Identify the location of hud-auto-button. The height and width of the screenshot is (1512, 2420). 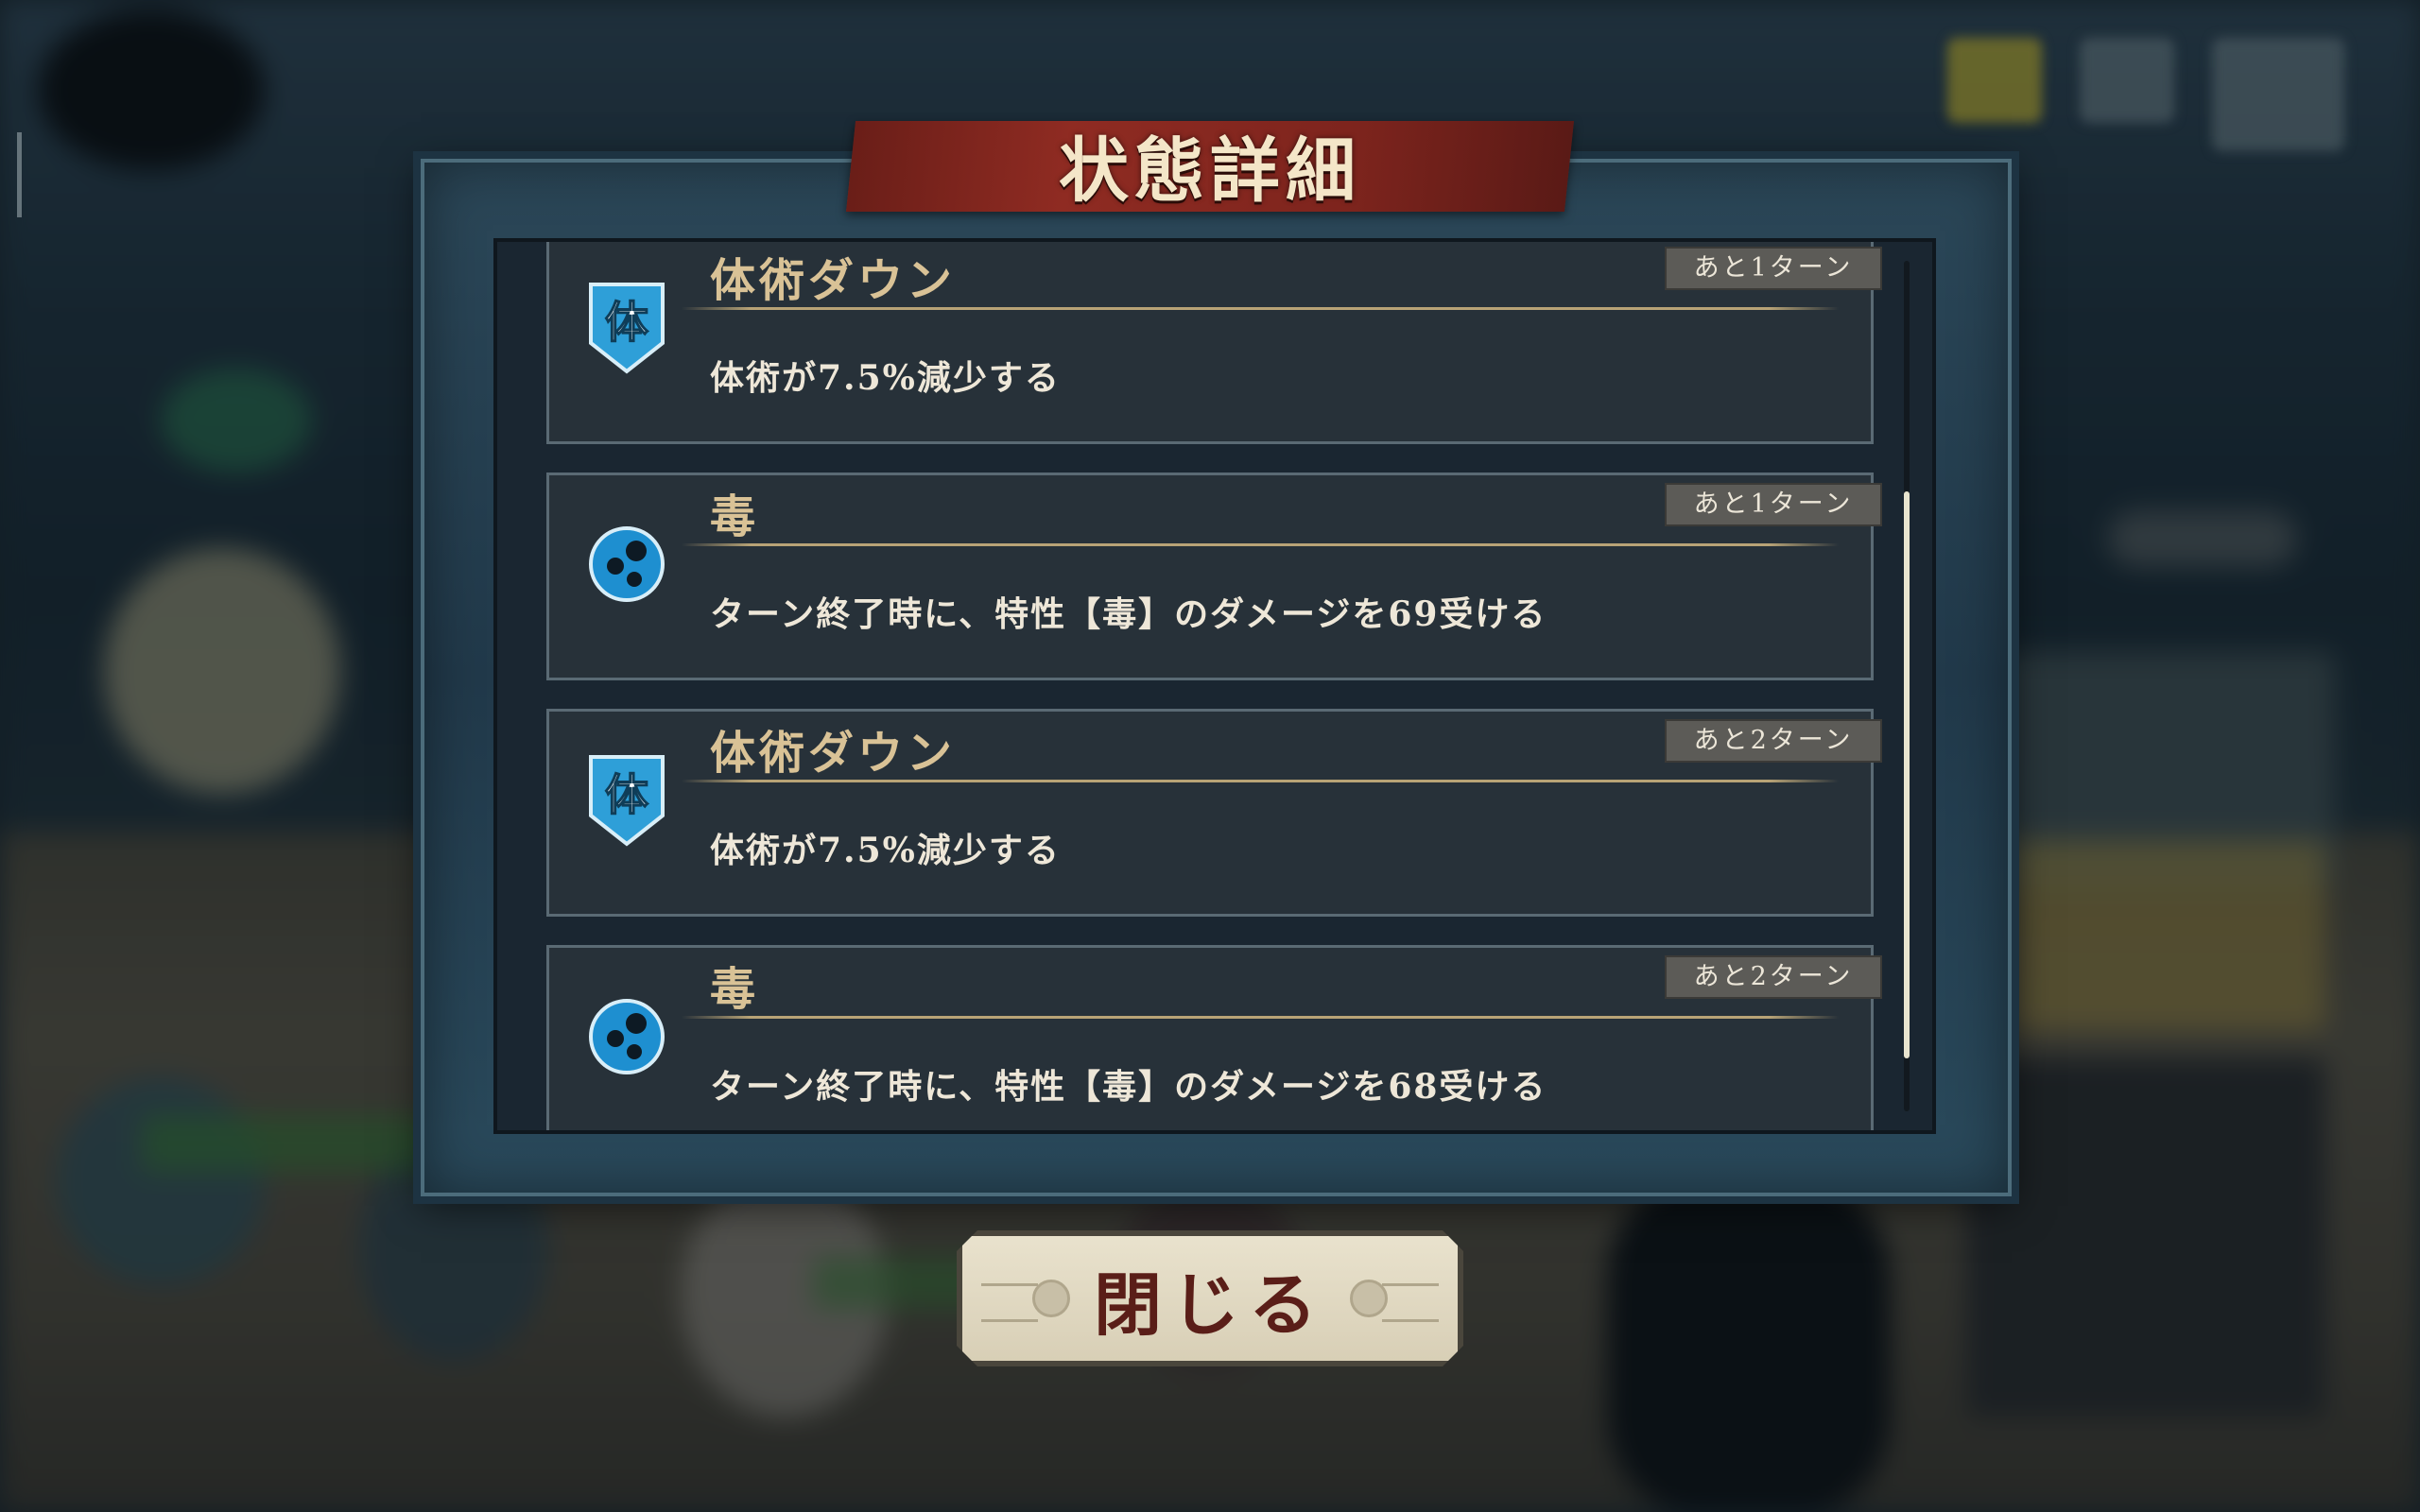
(1994, 80).